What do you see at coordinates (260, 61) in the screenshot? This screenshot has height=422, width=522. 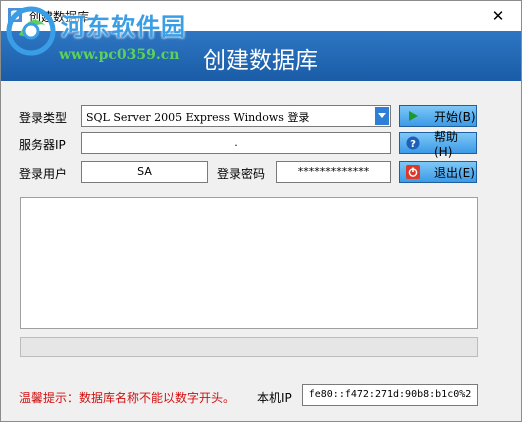 I see `banner-title: 创建数据库` at bounding box center [260, 61].